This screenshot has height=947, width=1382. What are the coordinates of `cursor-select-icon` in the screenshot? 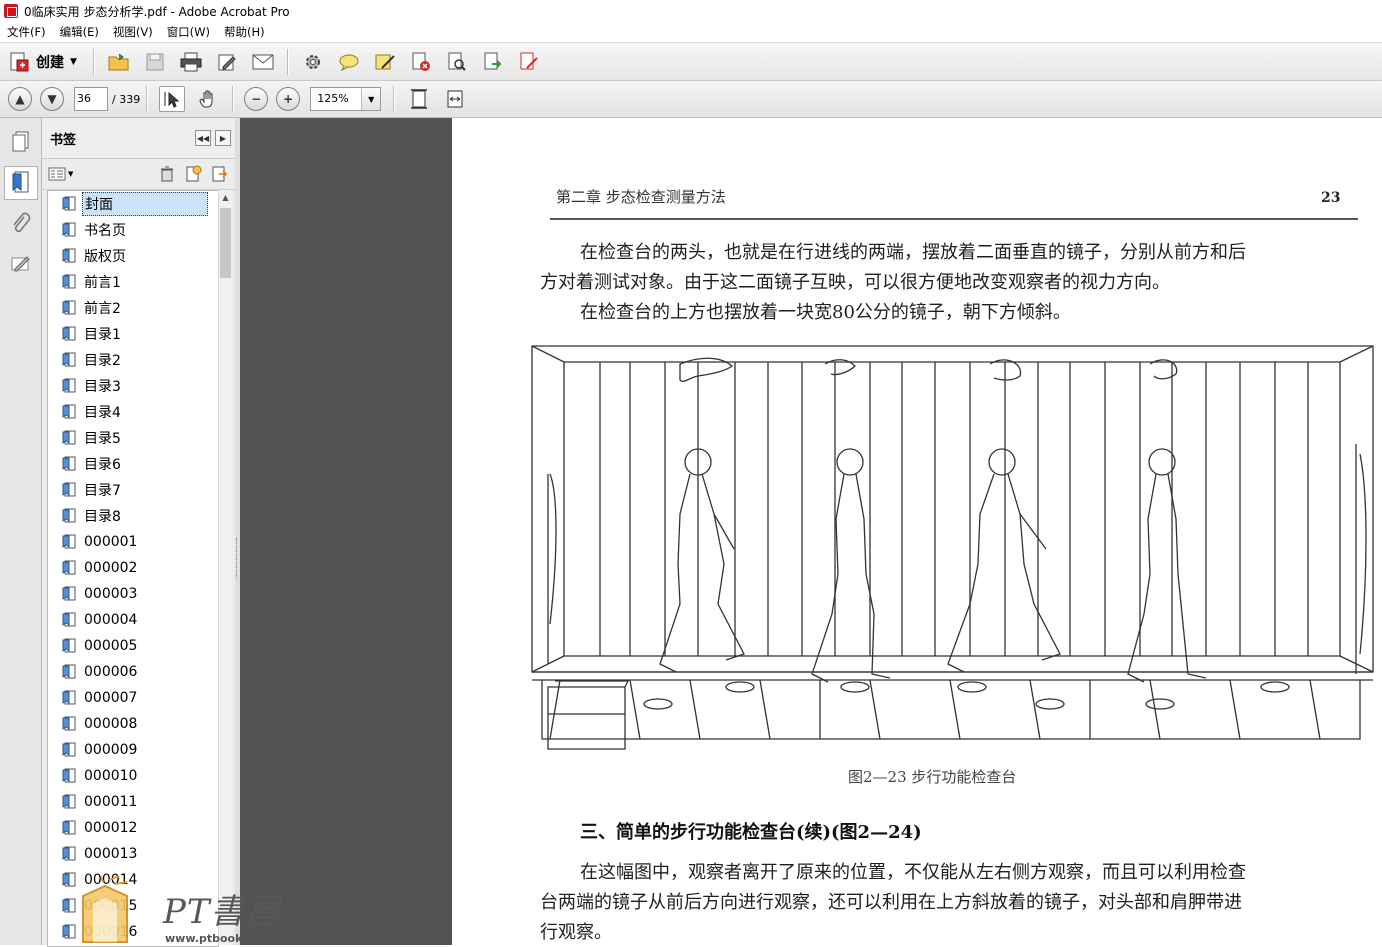 It's located at (172, 99).